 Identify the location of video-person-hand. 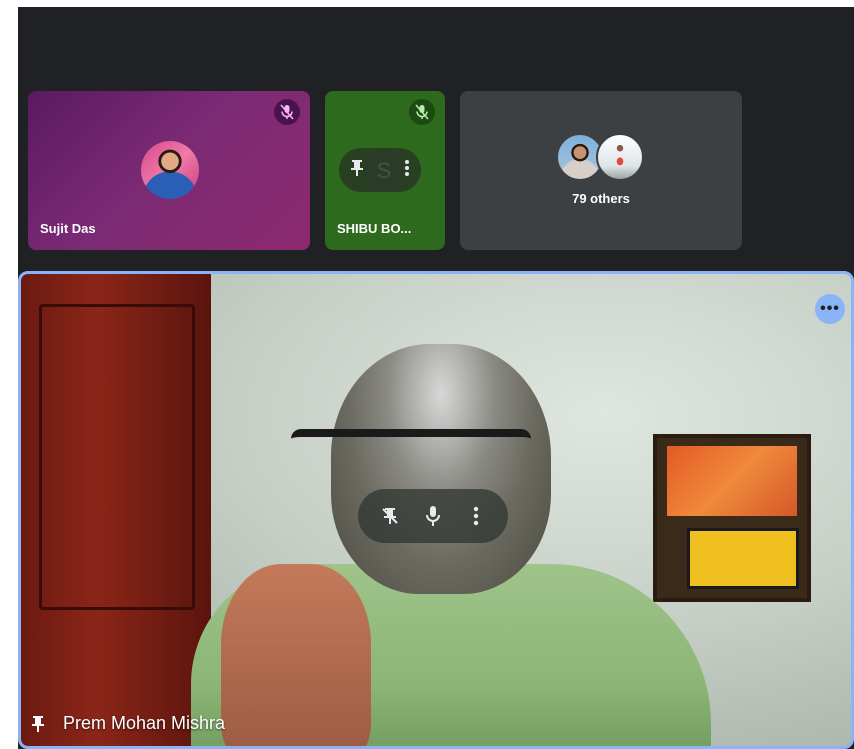
(296, 655).